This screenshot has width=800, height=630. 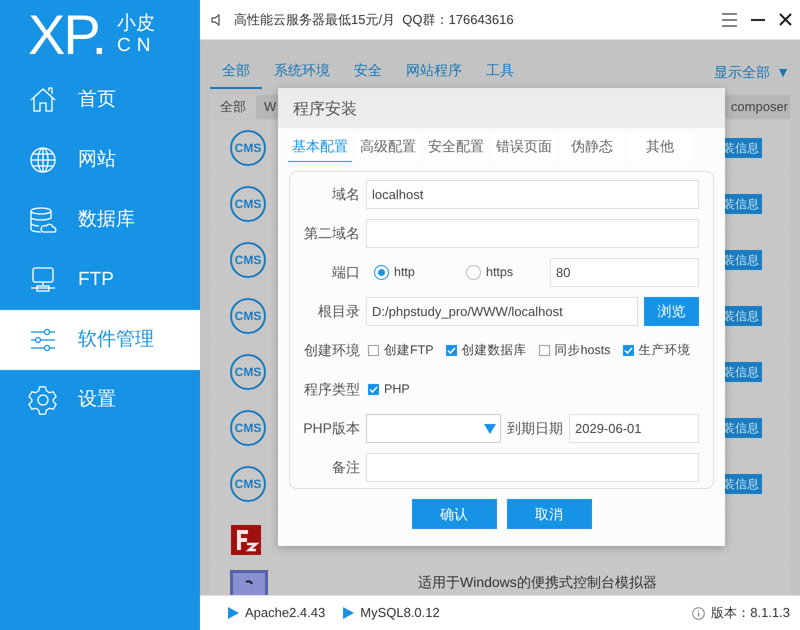 What do you see at coordinates (537, 582) in the screenshot?
I see `description-text: 适用于Windows的便携式控制台模拟器` at bounding box center [537, 582].